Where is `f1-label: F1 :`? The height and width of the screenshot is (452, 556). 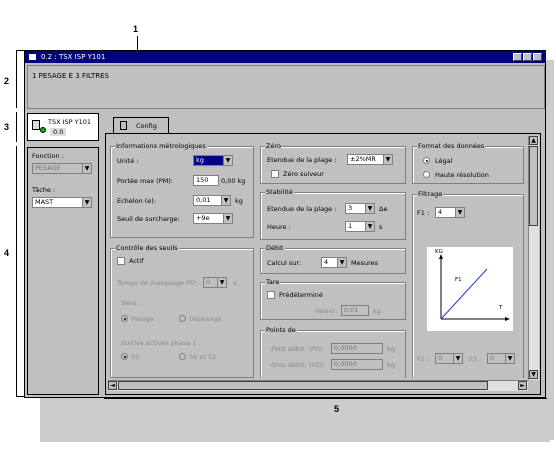
f1-label: F1 : is located at coordinates (423, 213).